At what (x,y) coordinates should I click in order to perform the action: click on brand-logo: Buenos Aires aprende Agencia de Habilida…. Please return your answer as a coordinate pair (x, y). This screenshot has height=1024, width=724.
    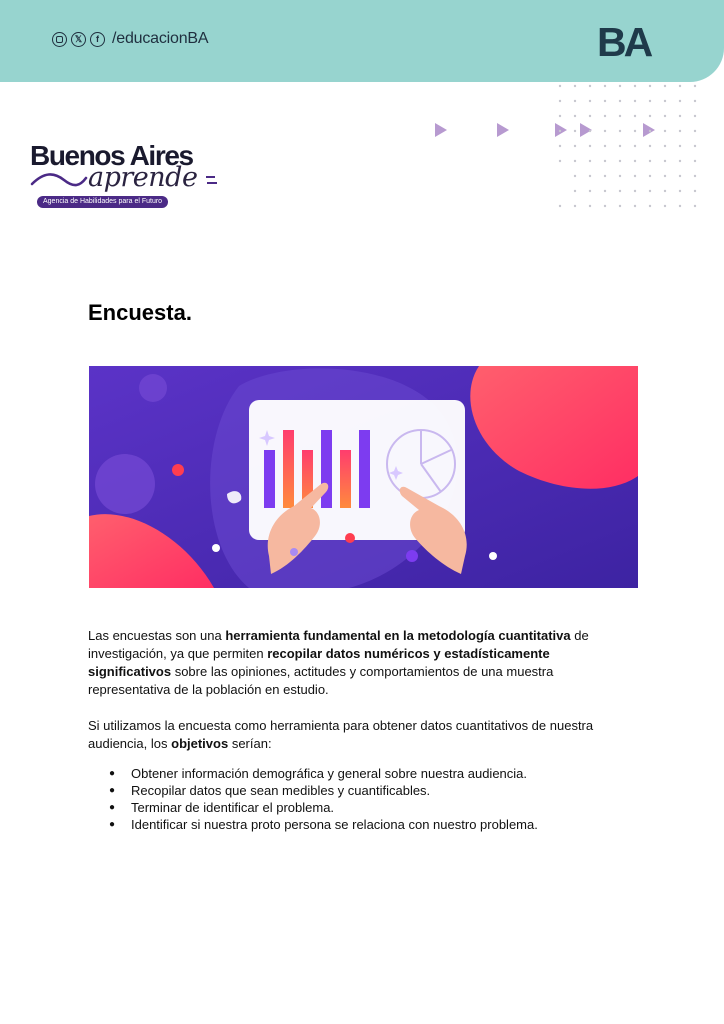
    Looking at the image, I should click on (130, 176).